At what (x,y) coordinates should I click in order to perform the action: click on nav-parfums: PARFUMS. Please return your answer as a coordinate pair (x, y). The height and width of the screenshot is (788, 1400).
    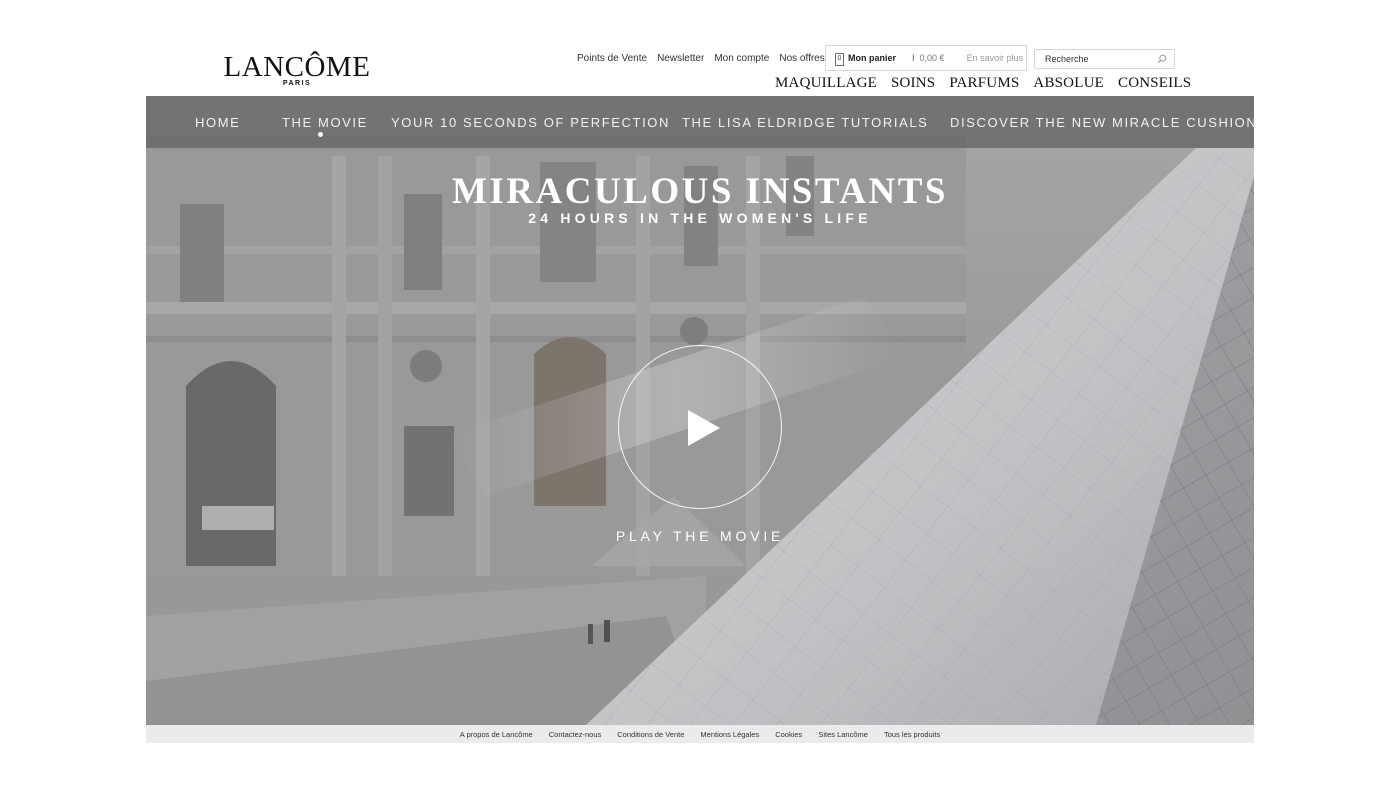
    Looking at the image, I should click on (984, 83).